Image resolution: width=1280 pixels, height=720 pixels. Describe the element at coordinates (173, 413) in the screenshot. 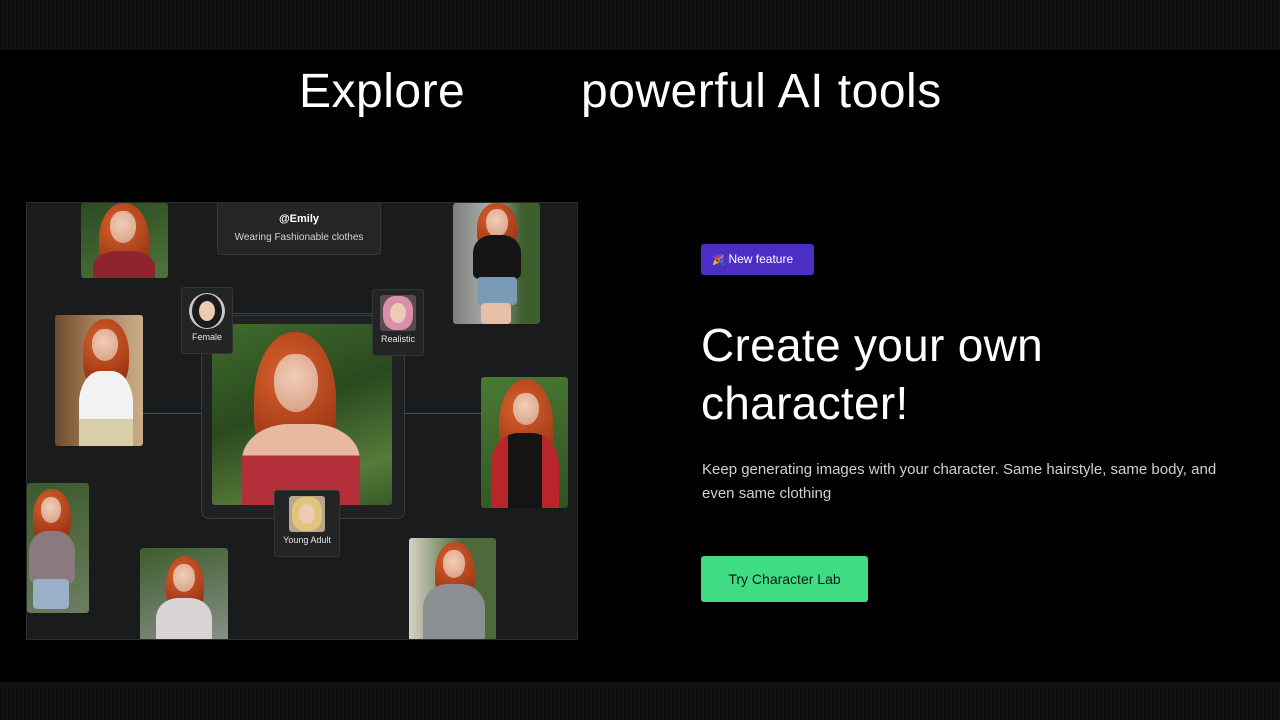

I see `connector-line-left` at that location.